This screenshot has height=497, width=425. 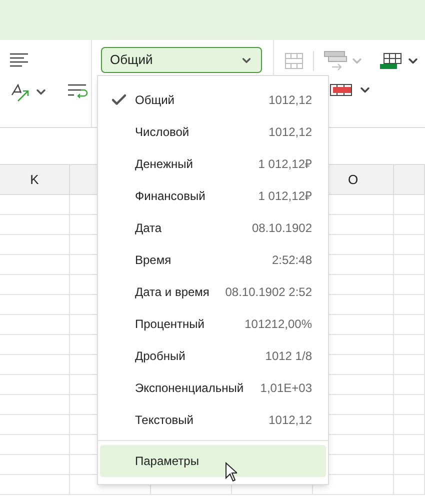 I want to click on menu-item: Дата 08.10.1902, so click(x=213, y=228).